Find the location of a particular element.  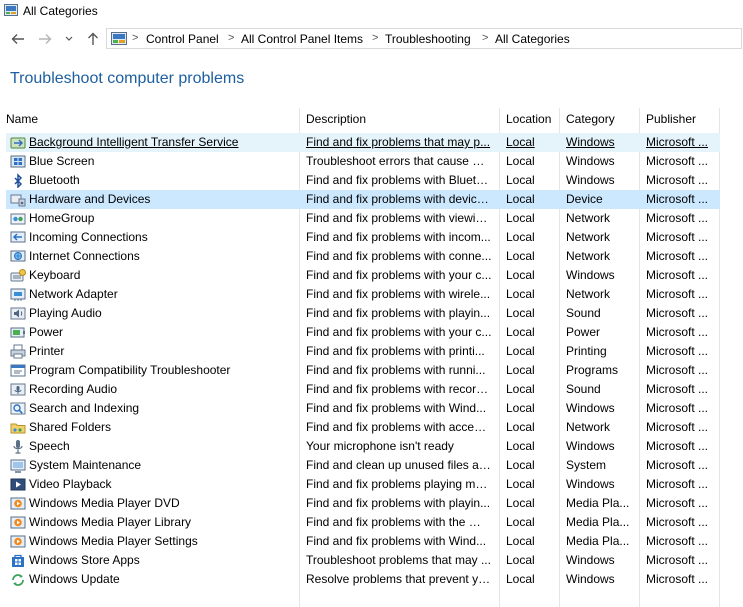

breadcrumb-all-categories: All Categories is located at coordinates (532, 39).